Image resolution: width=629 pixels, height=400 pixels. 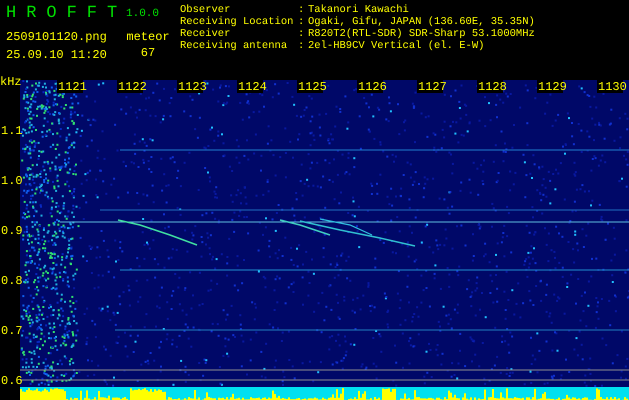 I want to click on time-label: 1126, so click(x=372, y=87).